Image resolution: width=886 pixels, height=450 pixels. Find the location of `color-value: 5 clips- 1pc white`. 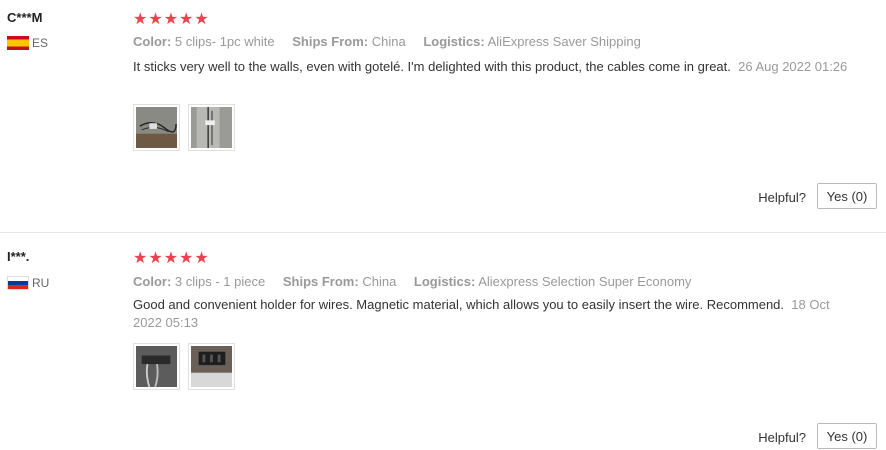

color-value: 5 clips- 1pc white is located at coordinates (224, 41).